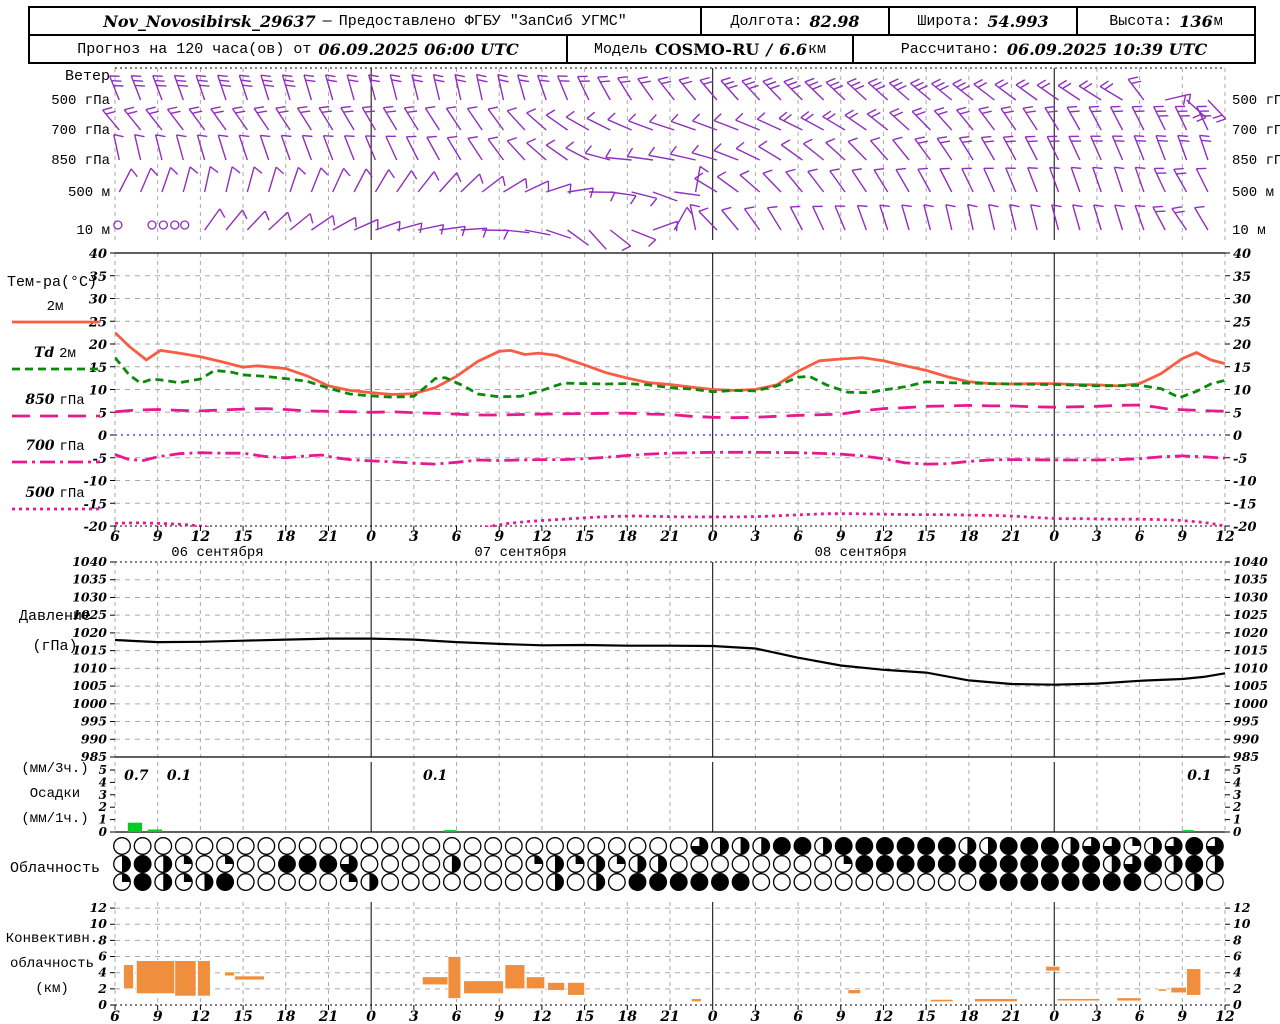 The width and height of the screenshot is (1280, 1024). What do you see at coordinates (1199, 776) in the screenshot?
I see `precip-amount-label: 0.1` at bounding box center [1199, 776].